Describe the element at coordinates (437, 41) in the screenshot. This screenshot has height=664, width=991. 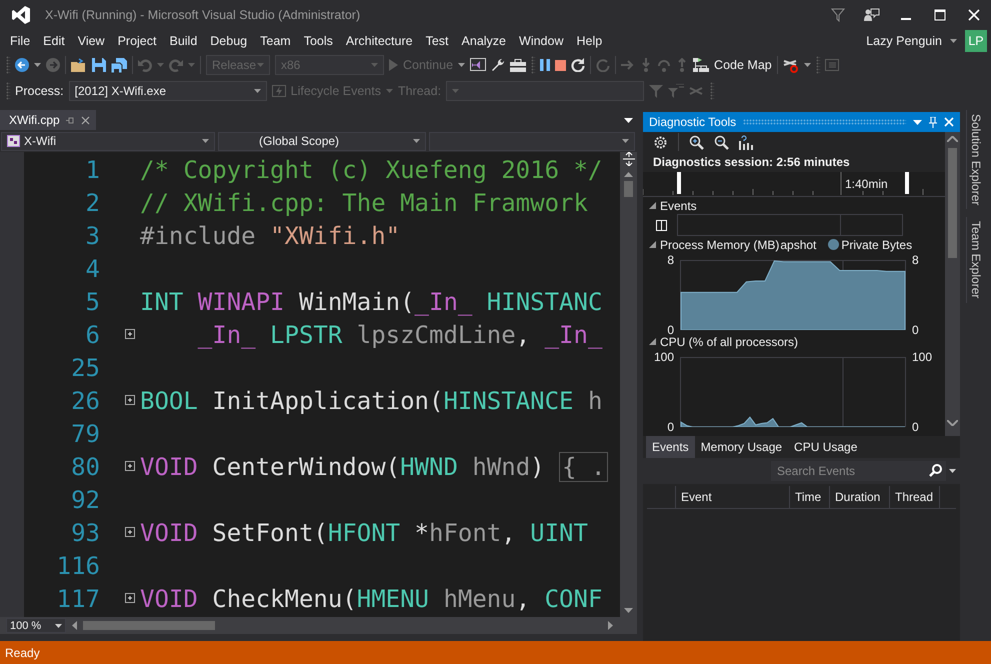
I see `menu-item: Test` at that location.